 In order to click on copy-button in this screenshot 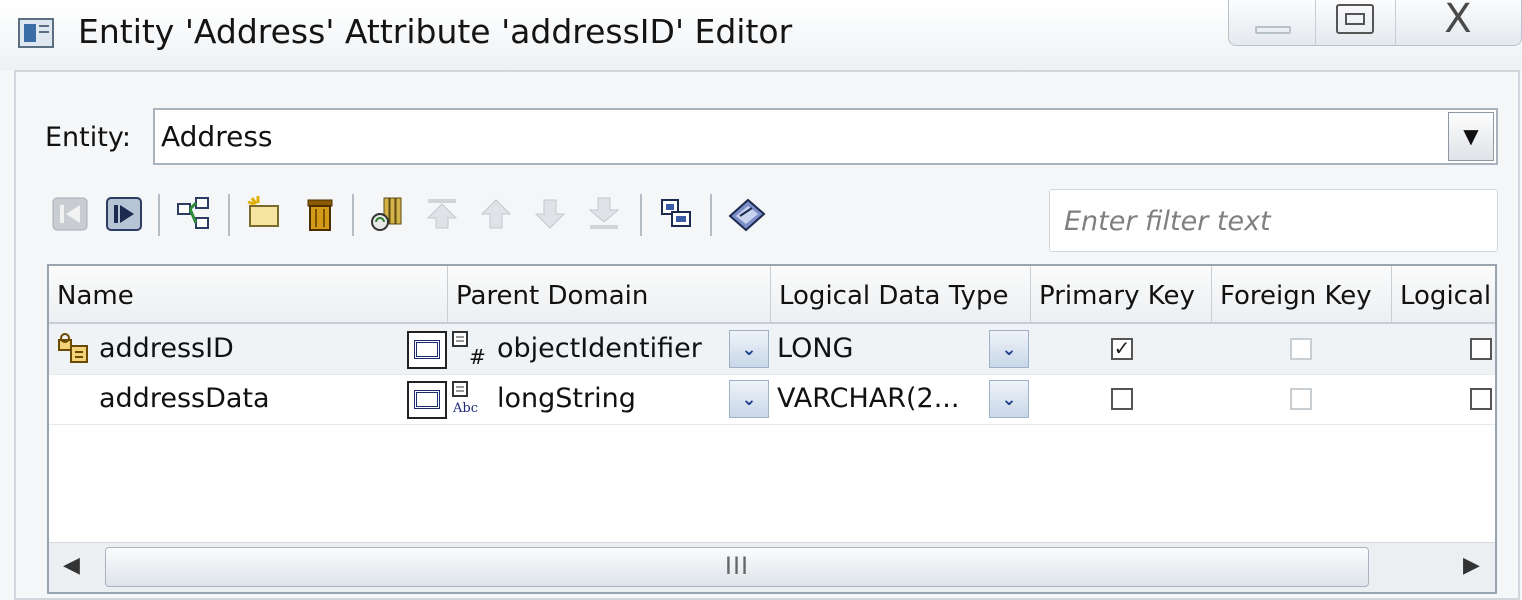, I will do `click(676, 214)`.